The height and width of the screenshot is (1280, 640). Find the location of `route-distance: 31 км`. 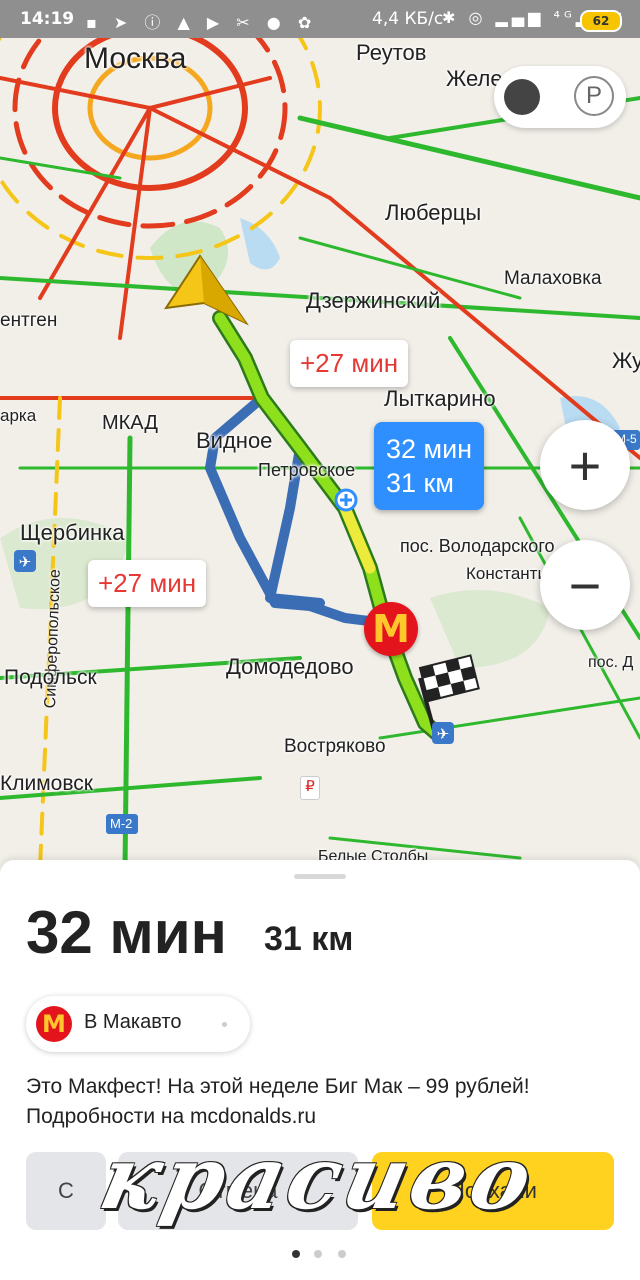

route-distance: 31 км is located at coordinates (309, 939).